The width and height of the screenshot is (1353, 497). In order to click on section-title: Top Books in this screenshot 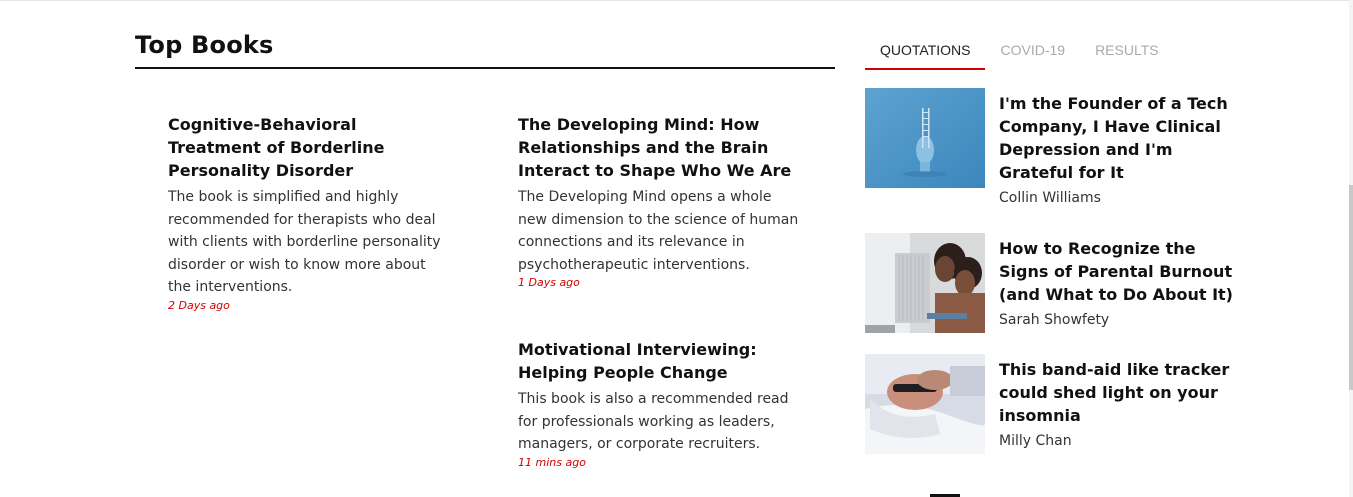, I will do `click(204, 45)`.